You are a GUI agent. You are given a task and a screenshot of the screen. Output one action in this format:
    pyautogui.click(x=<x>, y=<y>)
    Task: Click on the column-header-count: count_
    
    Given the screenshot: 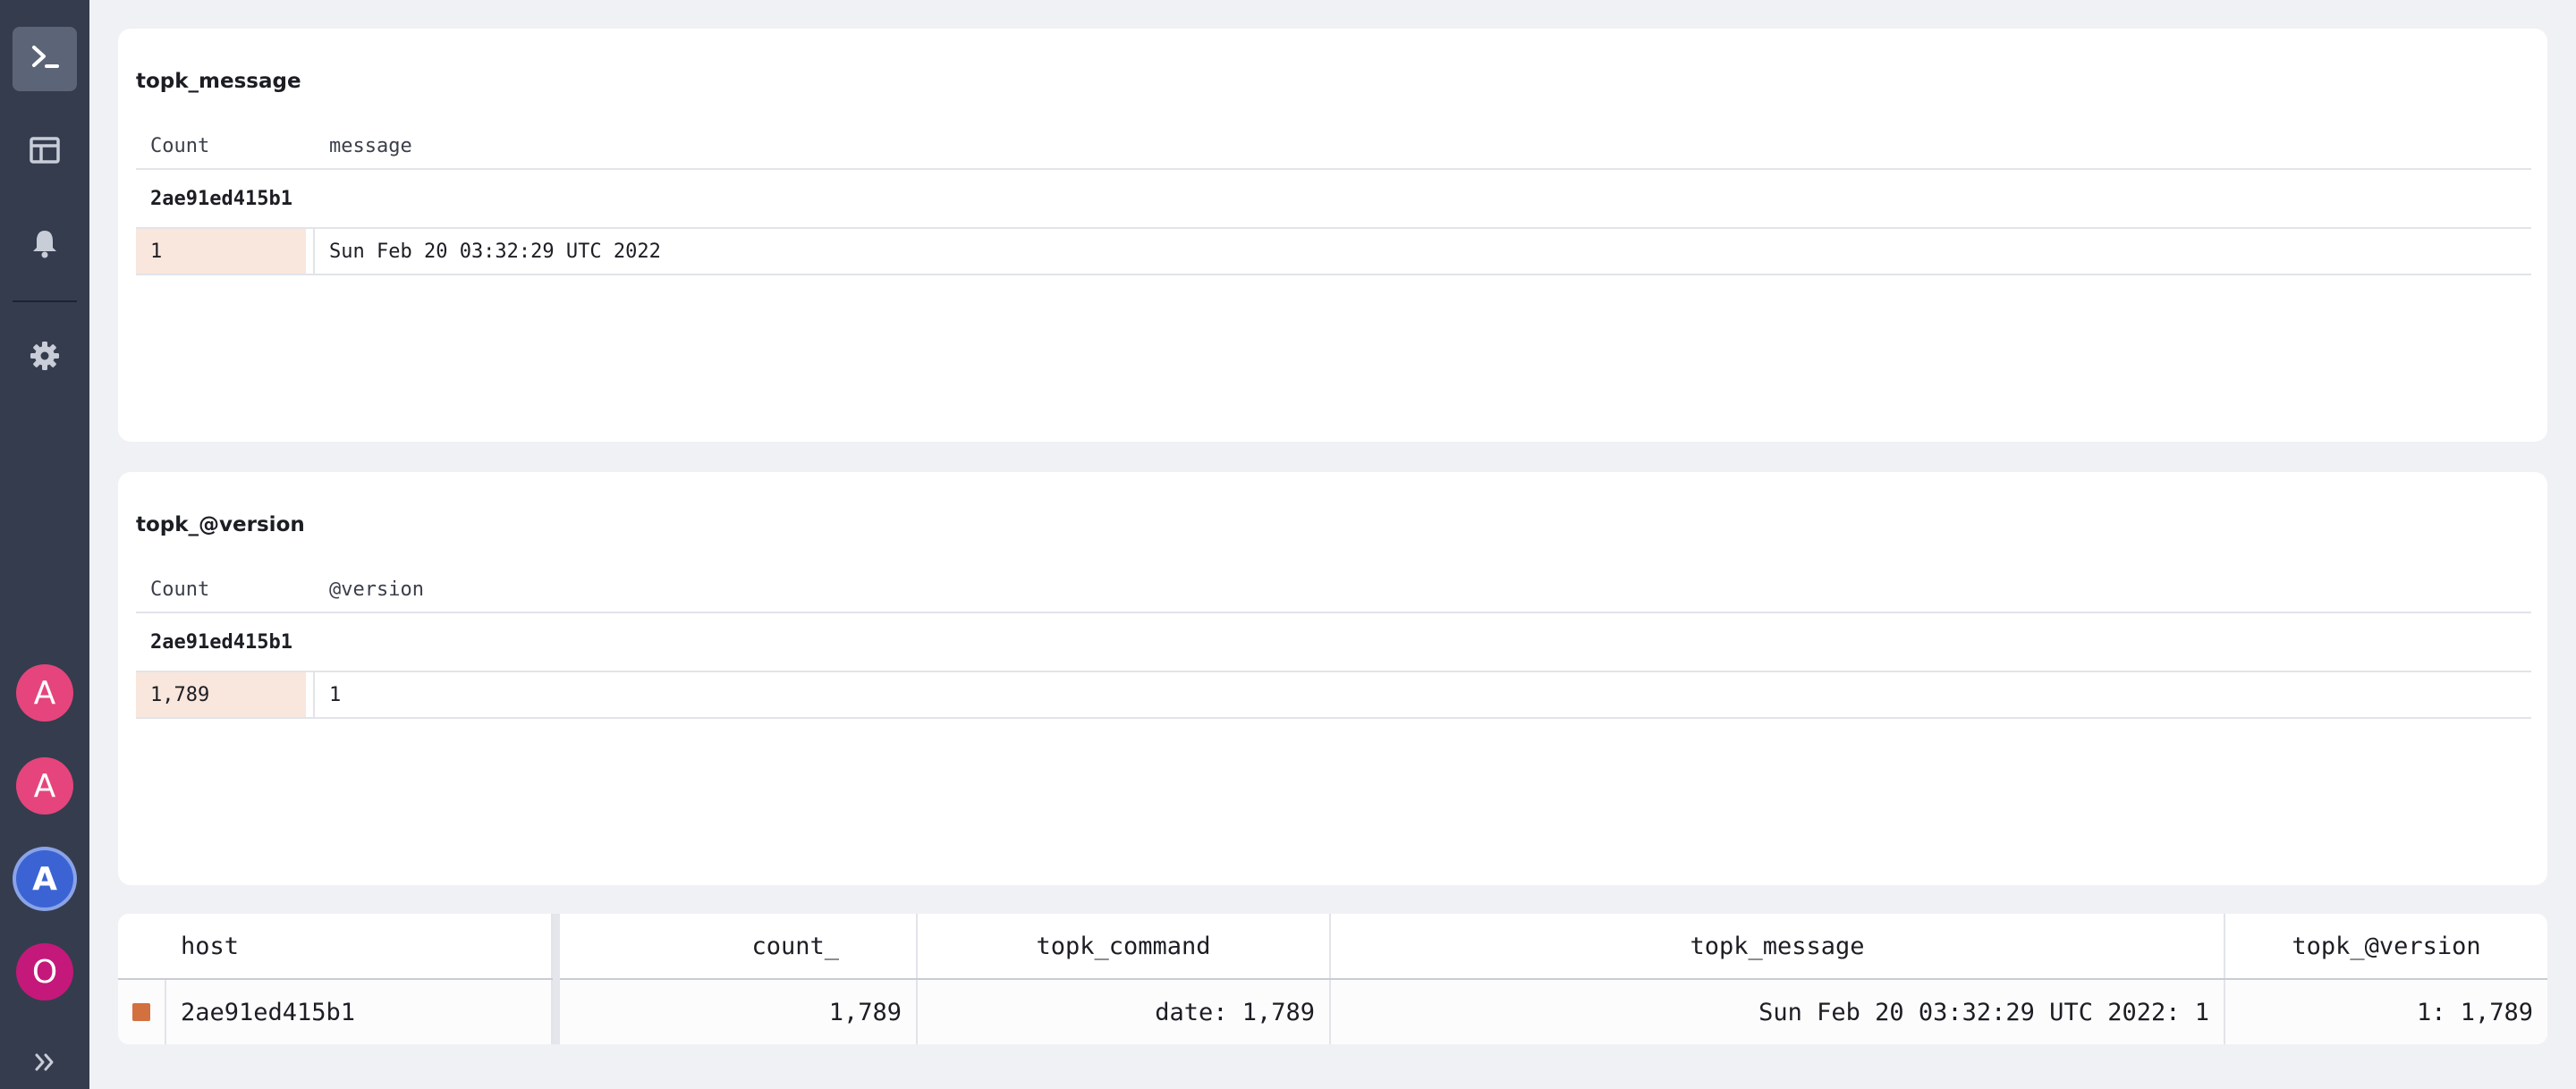 What is the action you would take?
    pyautogui.click(x=739, y=946)
    